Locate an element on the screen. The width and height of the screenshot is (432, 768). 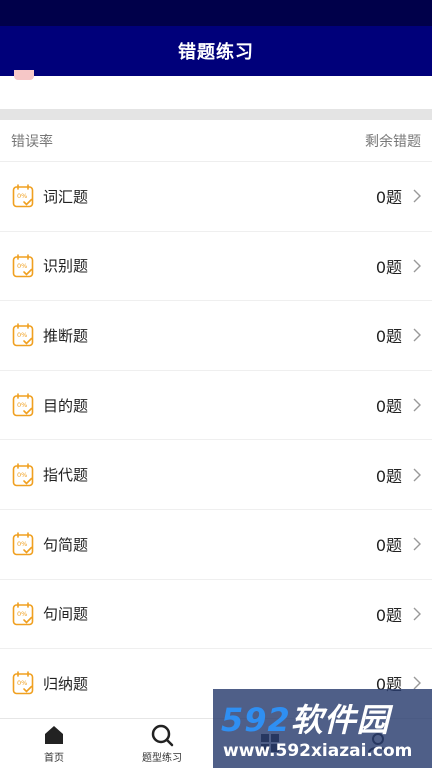
section-divider is located at coordinates (216, 114).